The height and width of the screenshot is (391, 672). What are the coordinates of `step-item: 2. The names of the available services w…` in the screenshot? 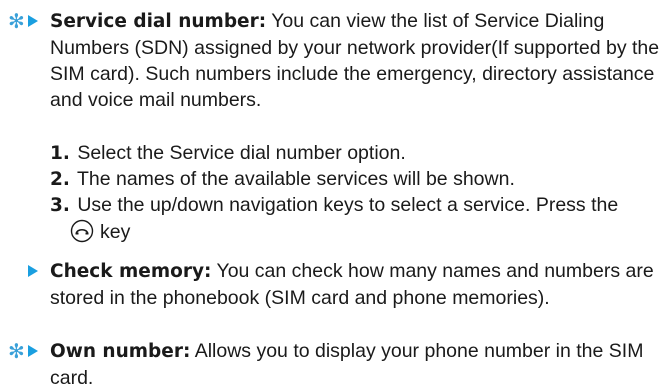 It's located at (356, 179).